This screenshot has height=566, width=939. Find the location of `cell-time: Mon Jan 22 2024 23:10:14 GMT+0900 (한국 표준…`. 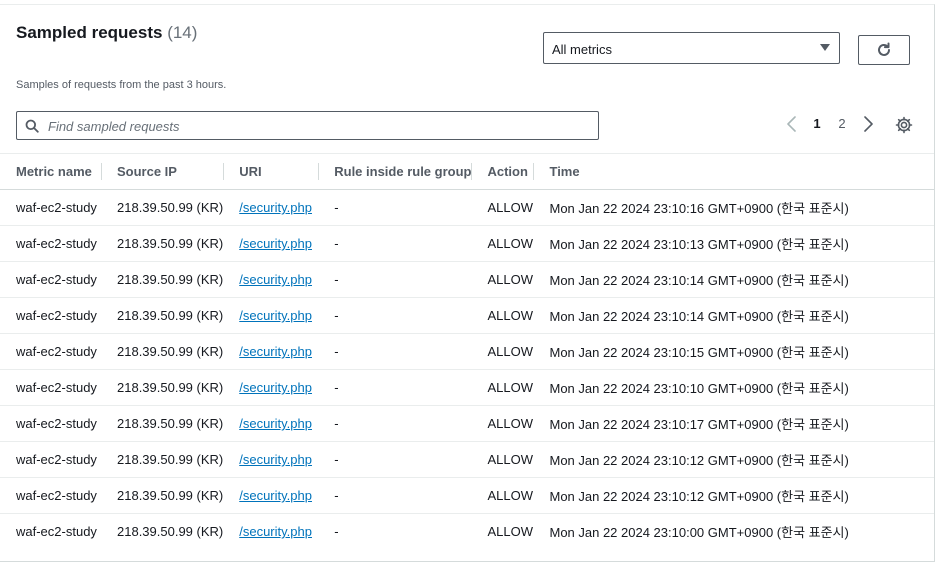

cell-time: Mon Jan 22 2024 23:10:14 GMT+0900 (한국 표준… is located at coordinates (733, 279).